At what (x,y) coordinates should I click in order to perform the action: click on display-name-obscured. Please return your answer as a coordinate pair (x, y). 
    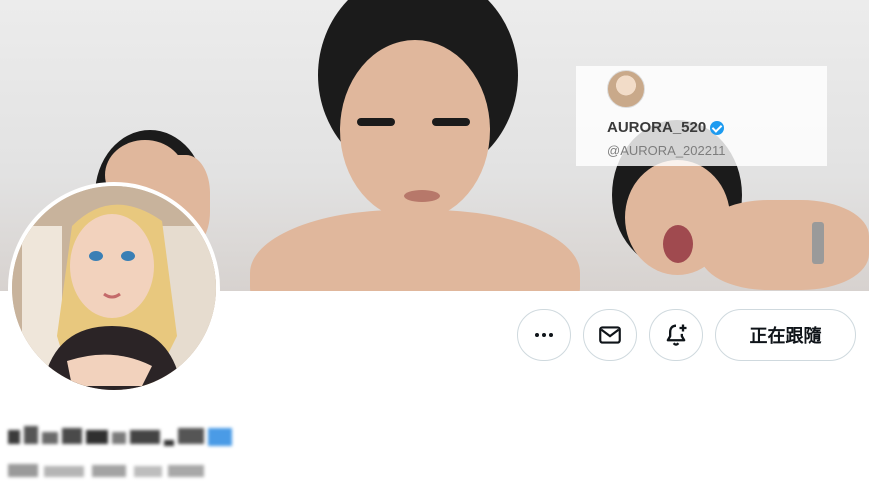
    Looking at the image, I should click on (123, 439).